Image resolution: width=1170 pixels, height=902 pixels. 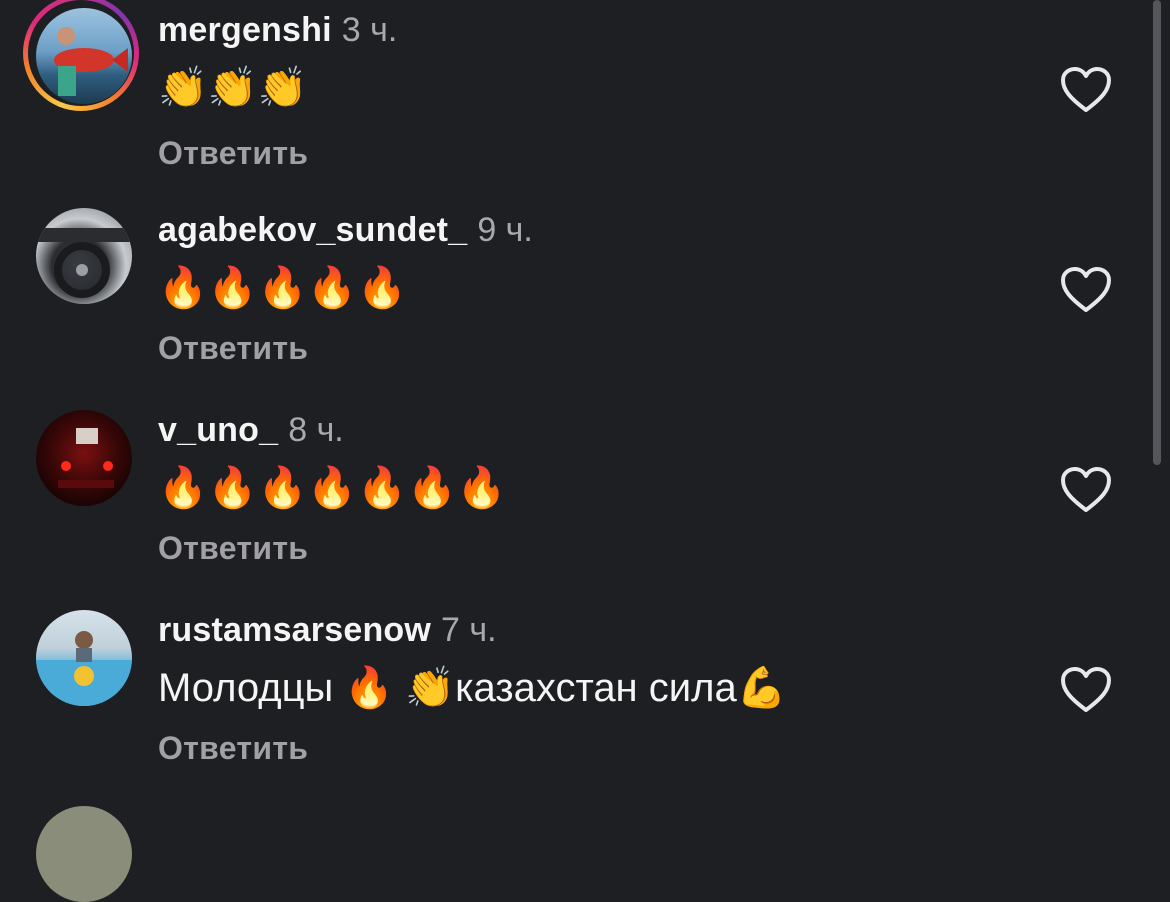 What do you see at coordinates (1157, 232) in the screenshot?
I see `scrollbar` at bounding box center [1157, 232].